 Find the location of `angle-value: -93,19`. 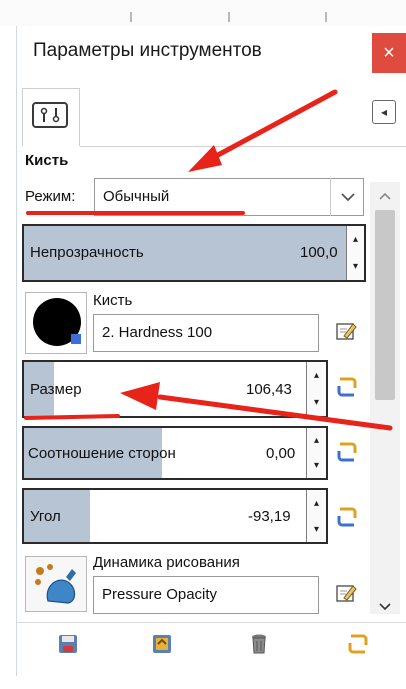

angle-value: -93,19 is located at coordinates (269, 516).